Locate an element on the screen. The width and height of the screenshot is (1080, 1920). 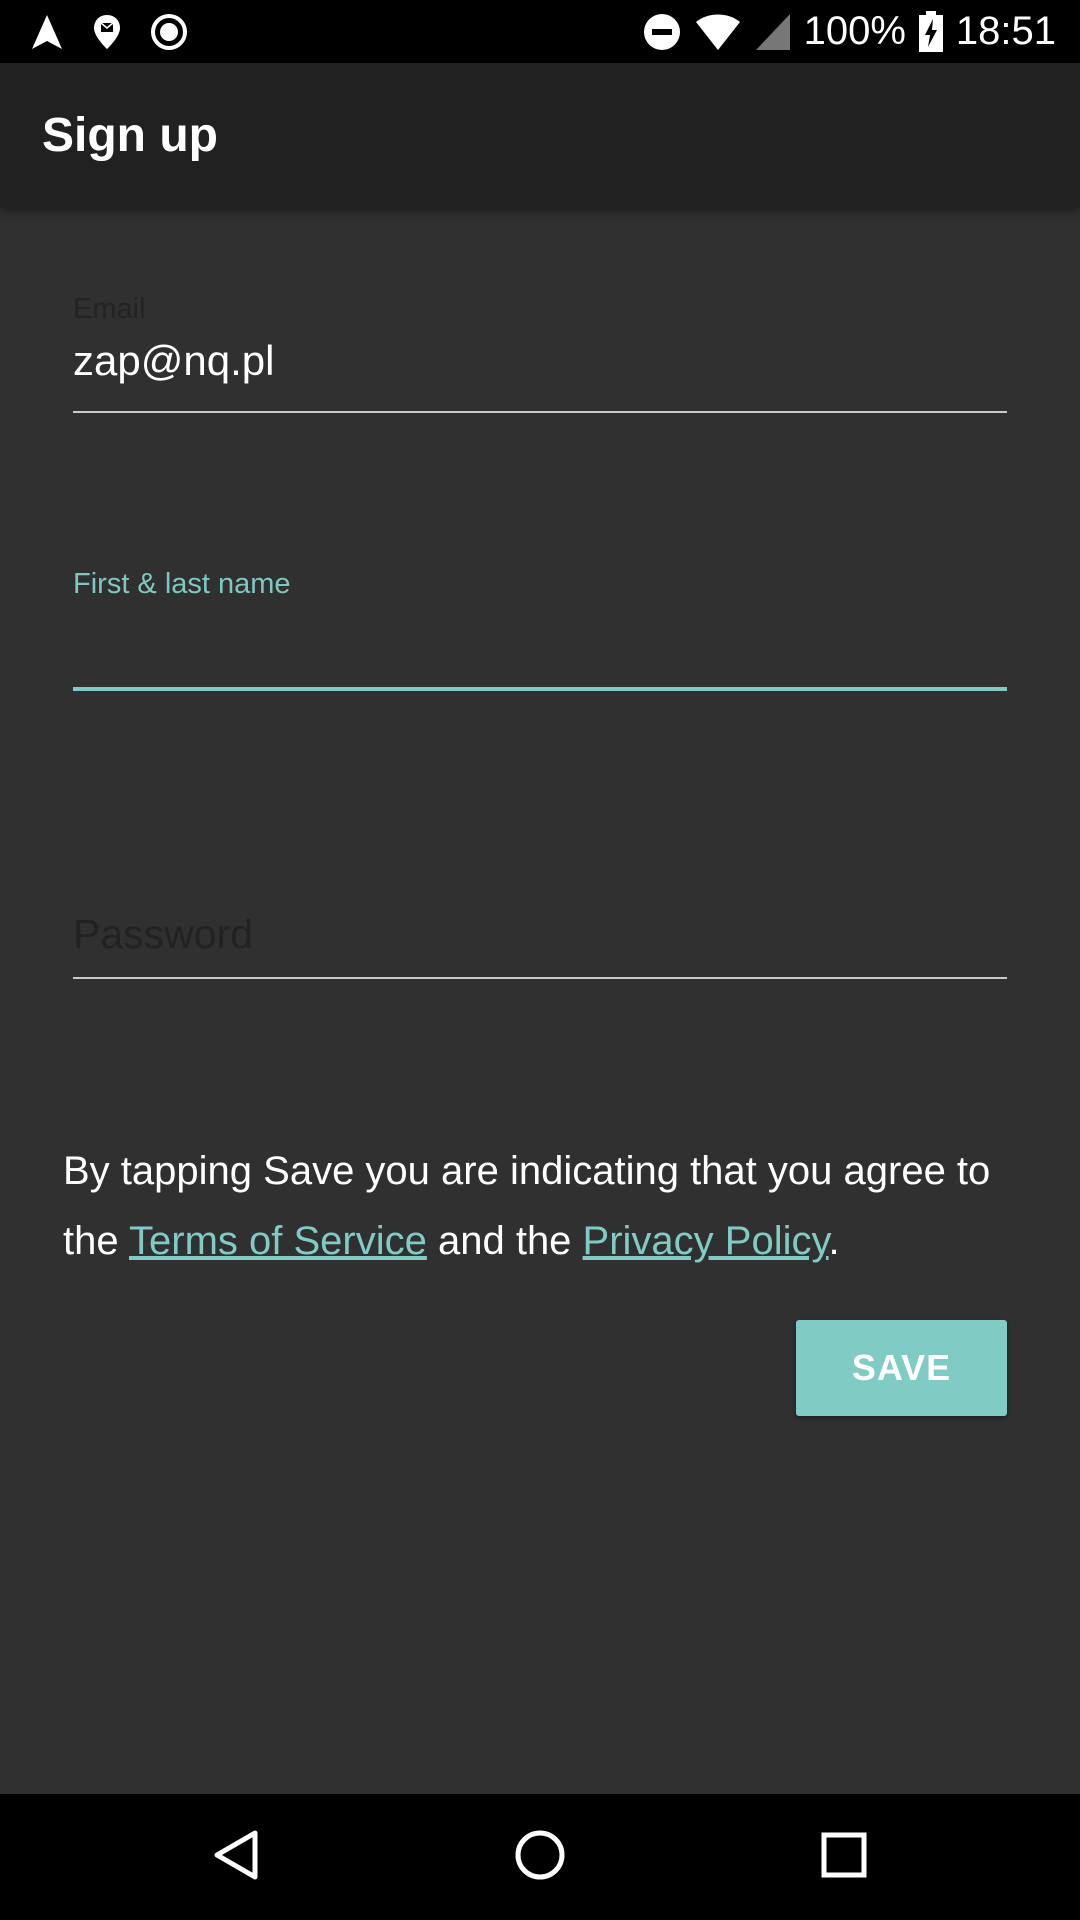
status-left-icons is located at coordinates (109, 31).